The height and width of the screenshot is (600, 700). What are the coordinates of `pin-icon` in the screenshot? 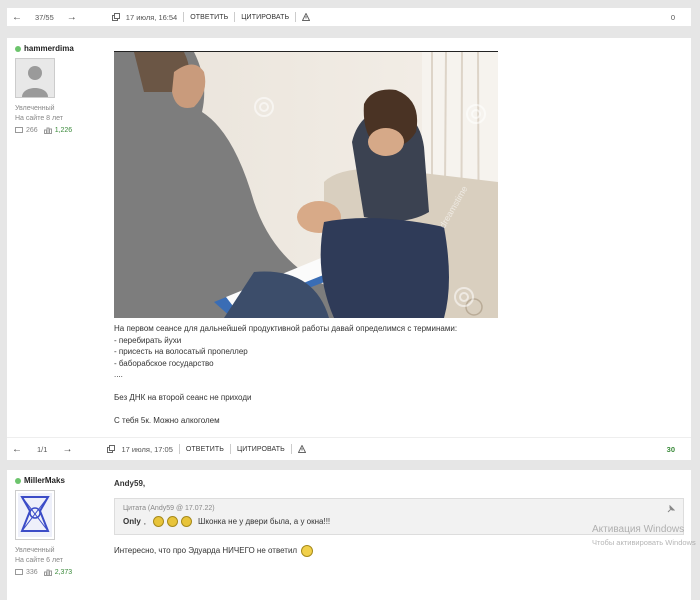 It's located at (671, 508).